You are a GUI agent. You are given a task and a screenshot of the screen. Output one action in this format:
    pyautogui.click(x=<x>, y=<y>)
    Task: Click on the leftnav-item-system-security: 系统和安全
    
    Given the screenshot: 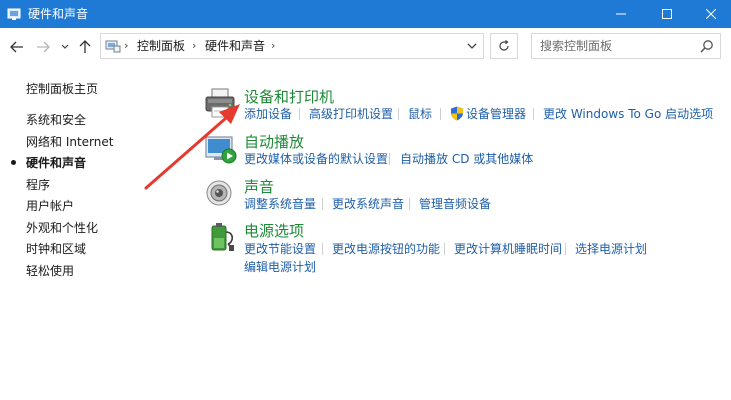 What is the action you would take?
    pyautogui.click(x=56, y=120)
    